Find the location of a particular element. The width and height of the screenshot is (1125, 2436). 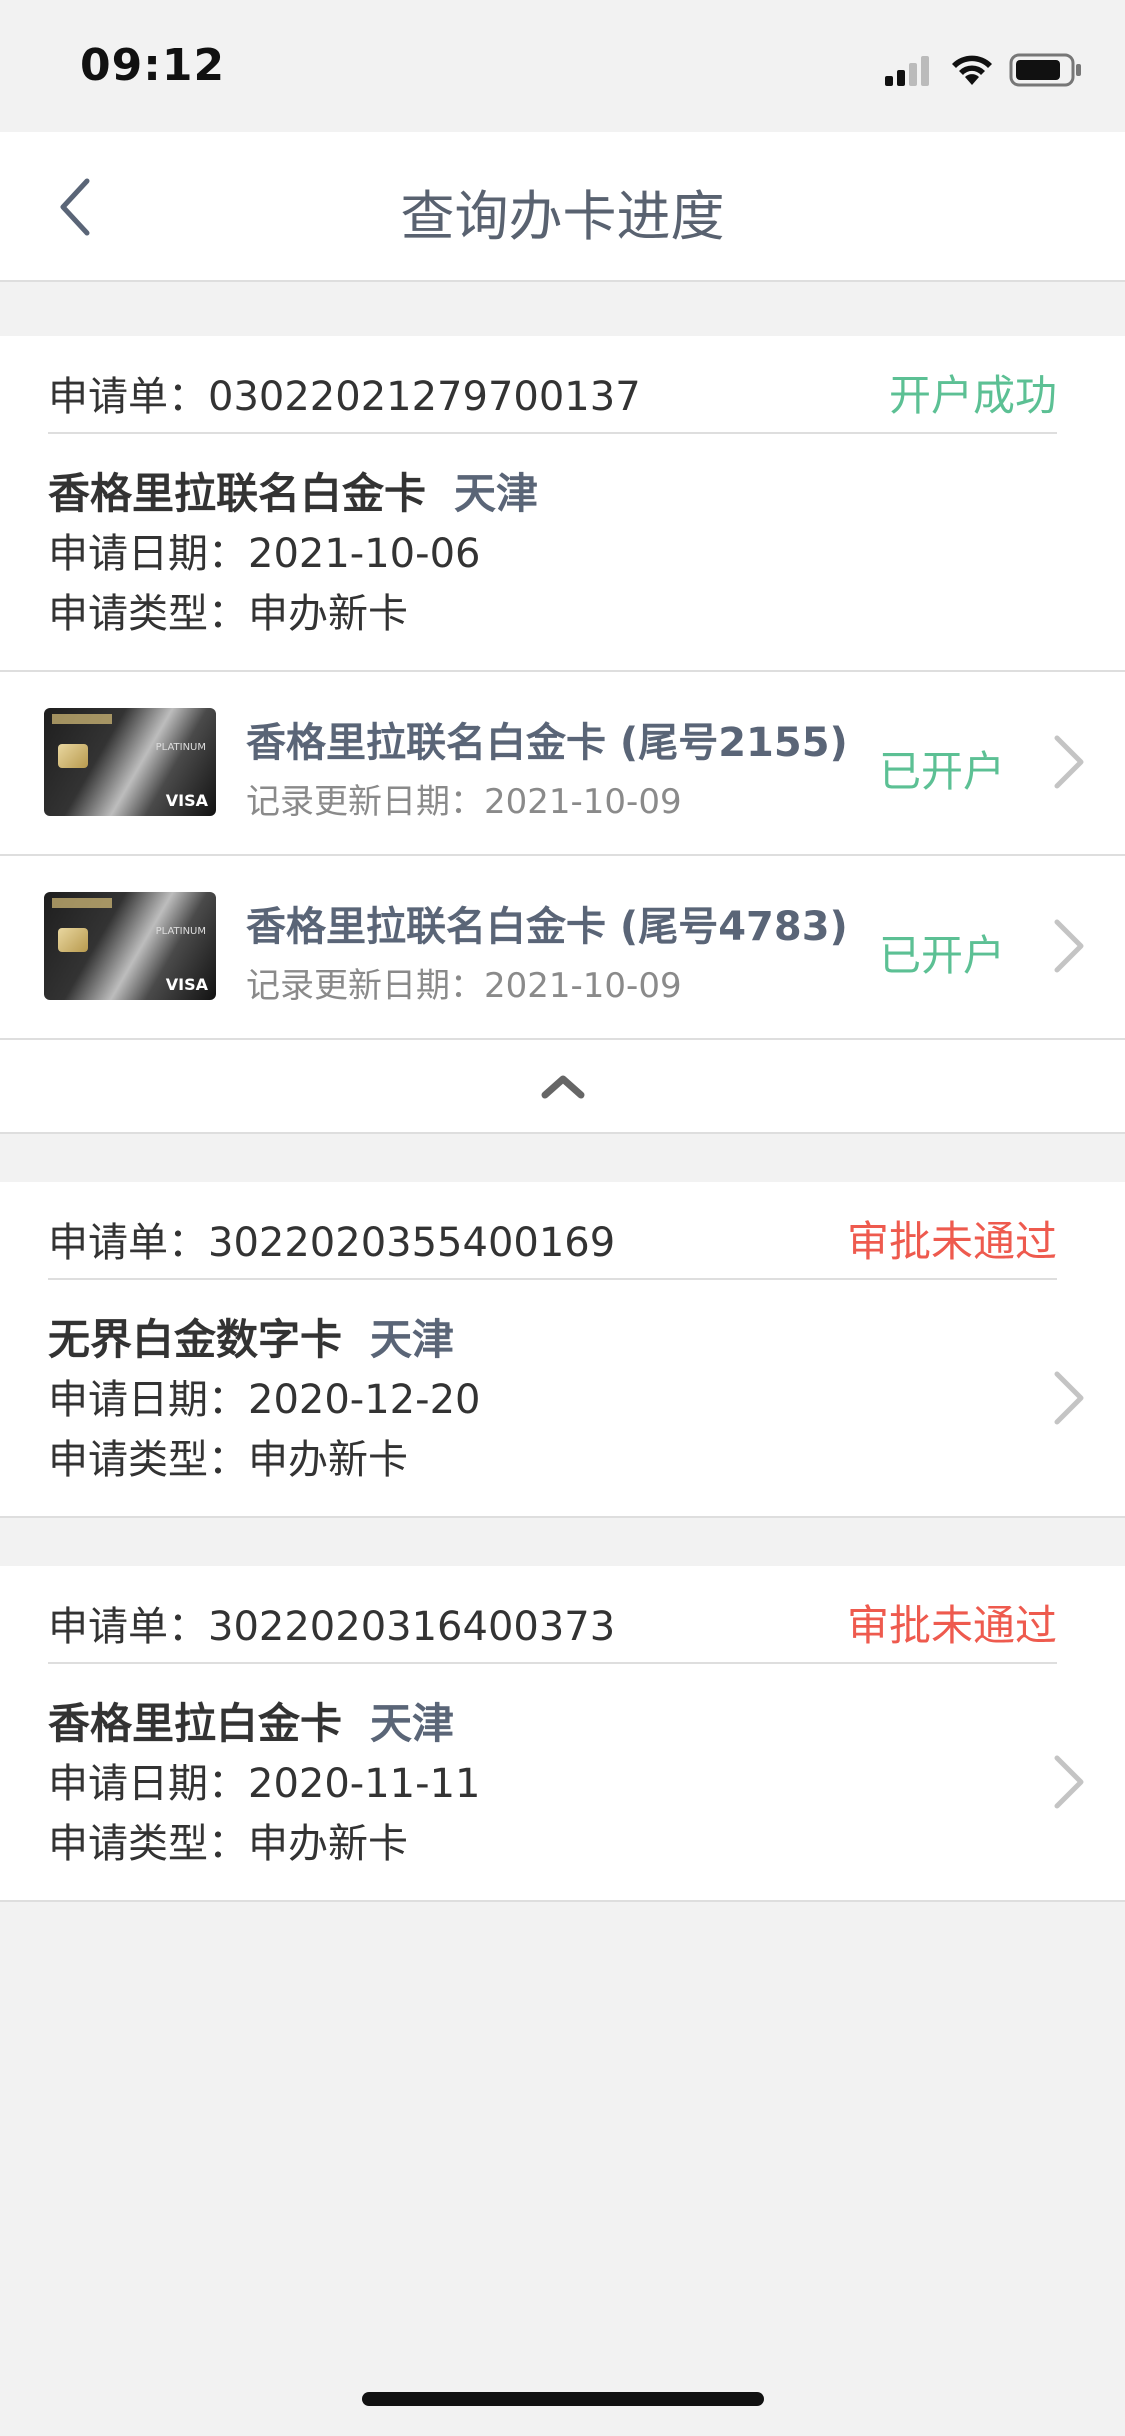

application-header: 申请单：3022020316400373 审批未通过 is located at coordinates (552, 1615).